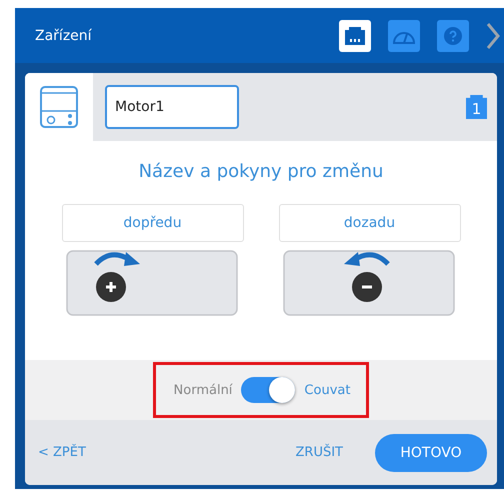  Describe the element at coordinates (62, 452) in the screenshot. I see `back-link: < ZPĚT` at that location.